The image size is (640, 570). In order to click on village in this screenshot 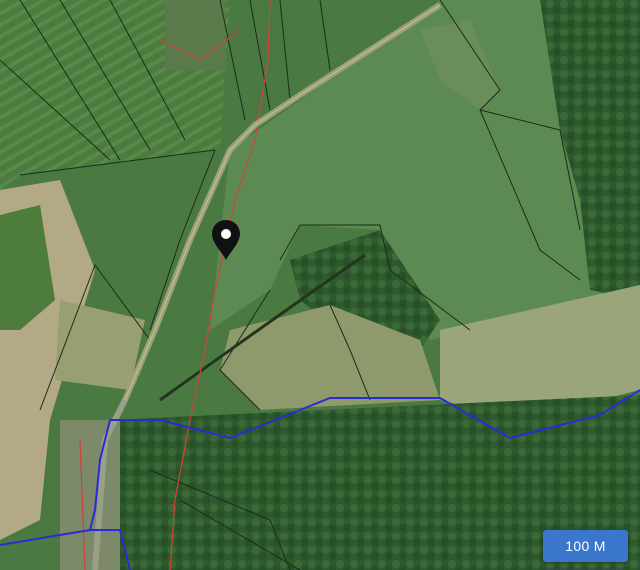, I will do `click(90, 495)`.